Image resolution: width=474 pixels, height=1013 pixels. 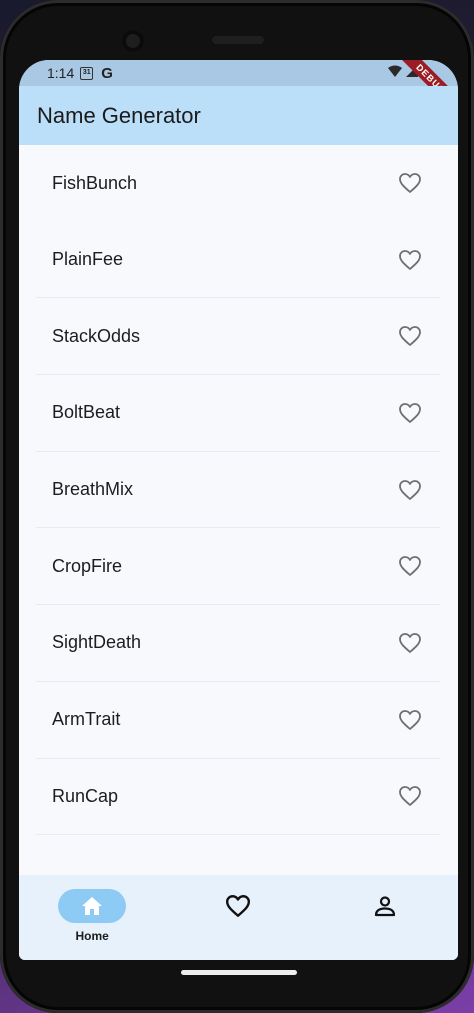 I want to click on app-bar: Name Generator, so click(x=238, y=115).